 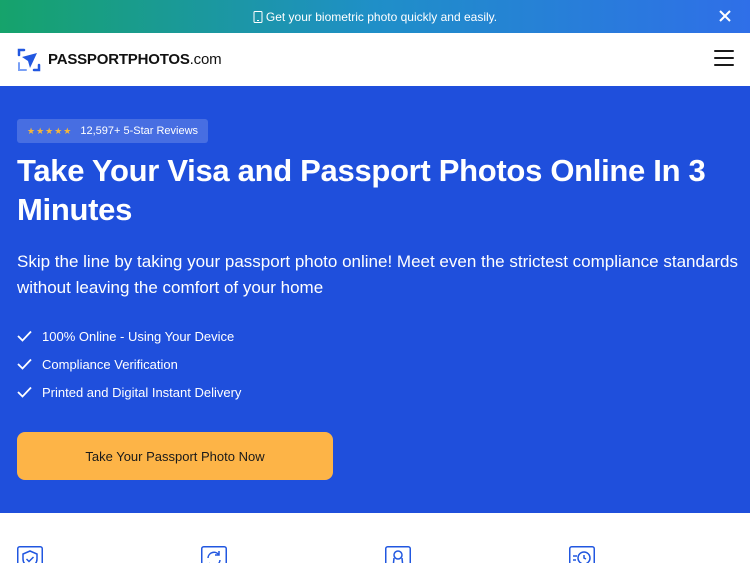 I want to click on reviews-badge: ★★★★★ 12,597+ 5-Star Reviews, so click(x=113, y=131).